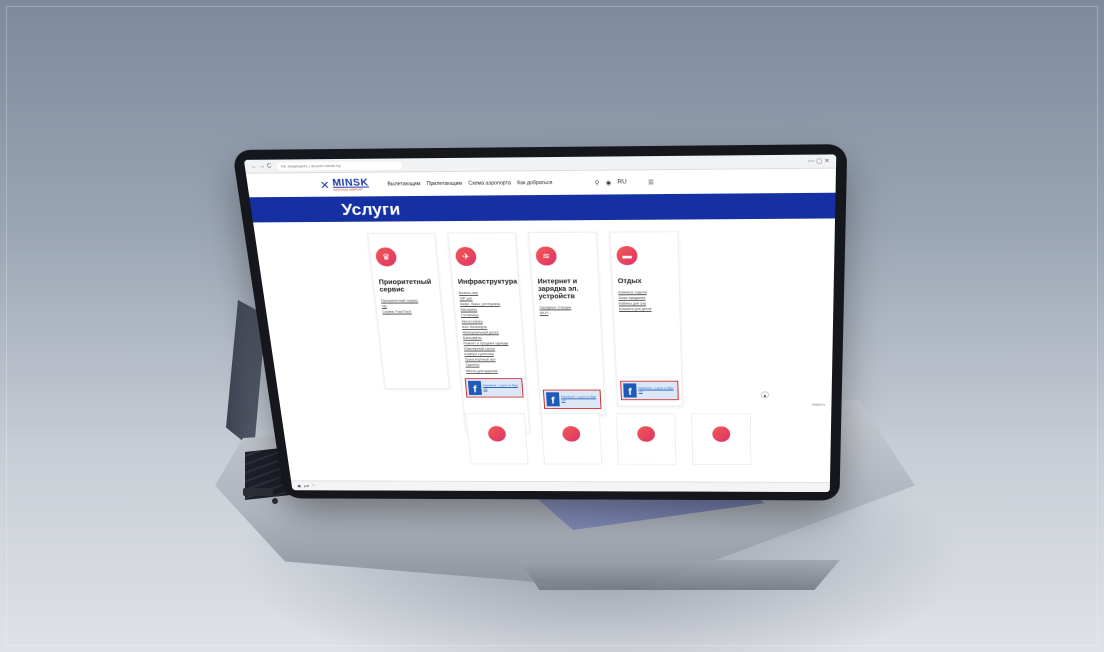  What do you see at coordinates (466, 256) in the screenshot?
I see `plane-icon: ✈` at bounding box center [466, 256].